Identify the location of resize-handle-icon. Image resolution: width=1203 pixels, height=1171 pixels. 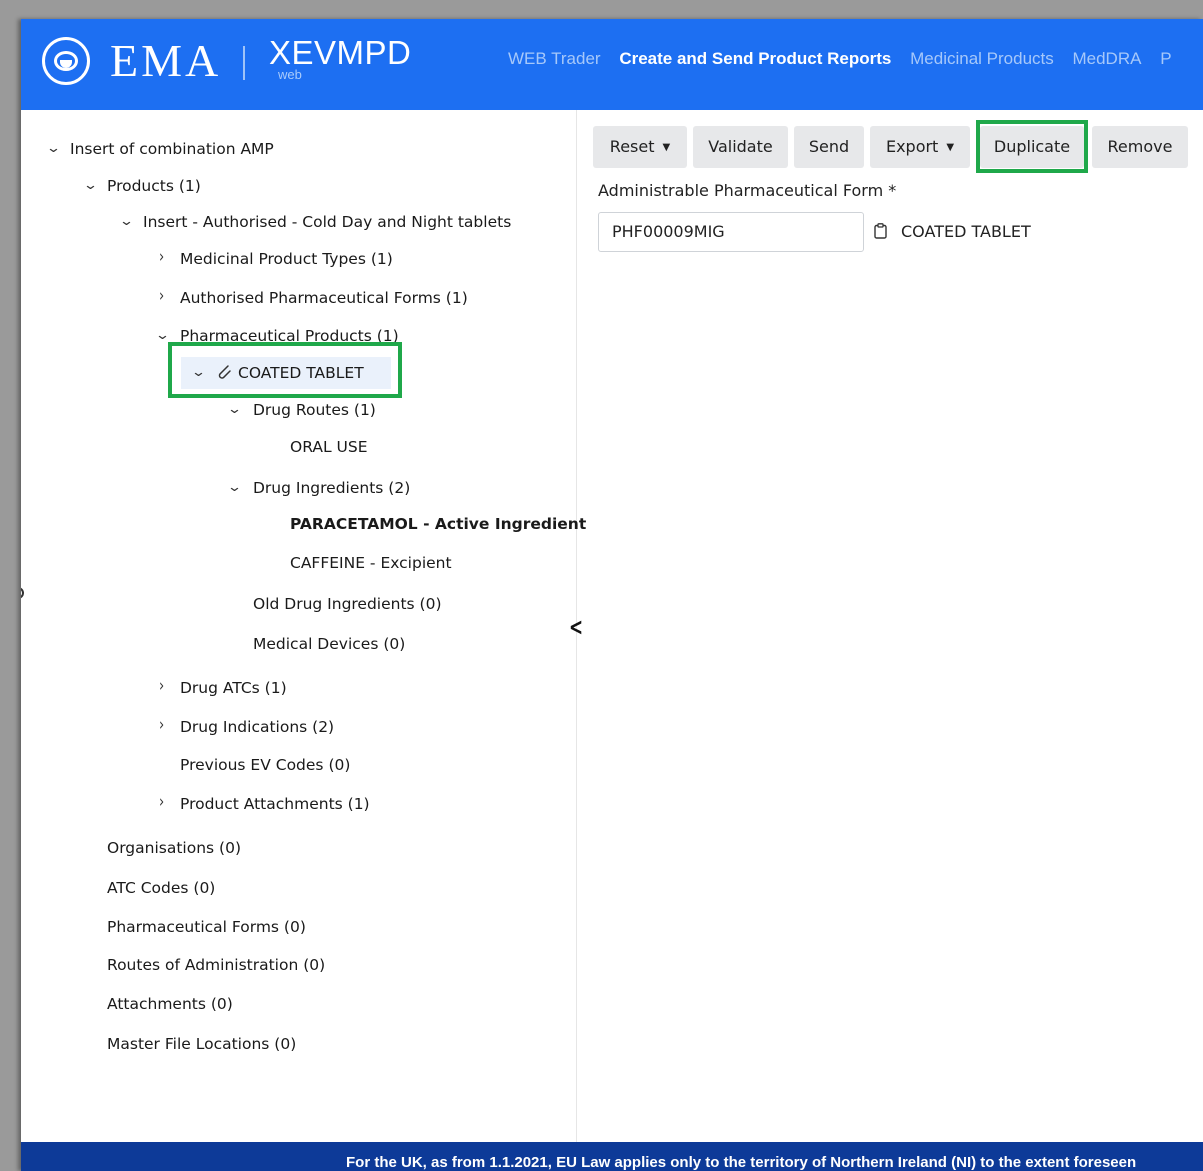
(22, 593).